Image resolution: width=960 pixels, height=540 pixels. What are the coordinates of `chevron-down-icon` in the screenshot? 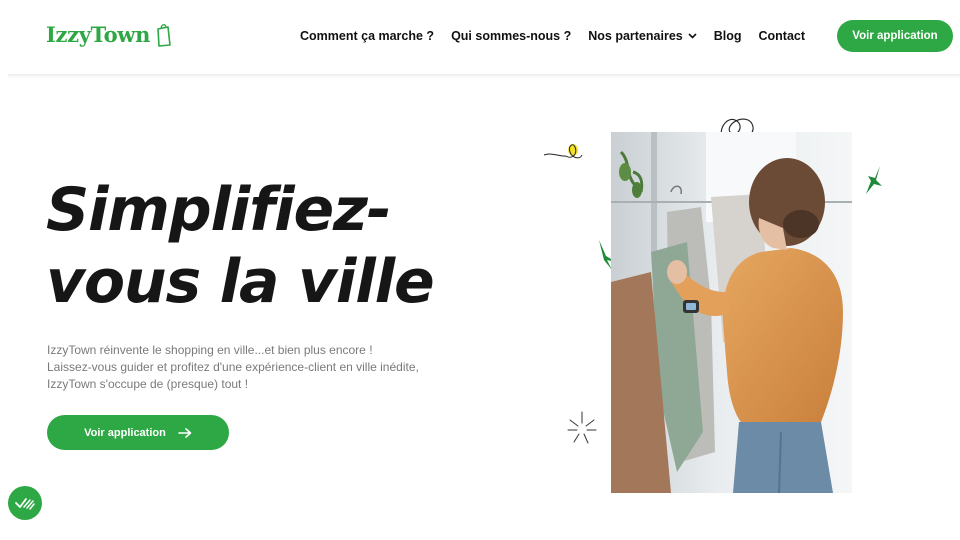 It's located at (692, 36).